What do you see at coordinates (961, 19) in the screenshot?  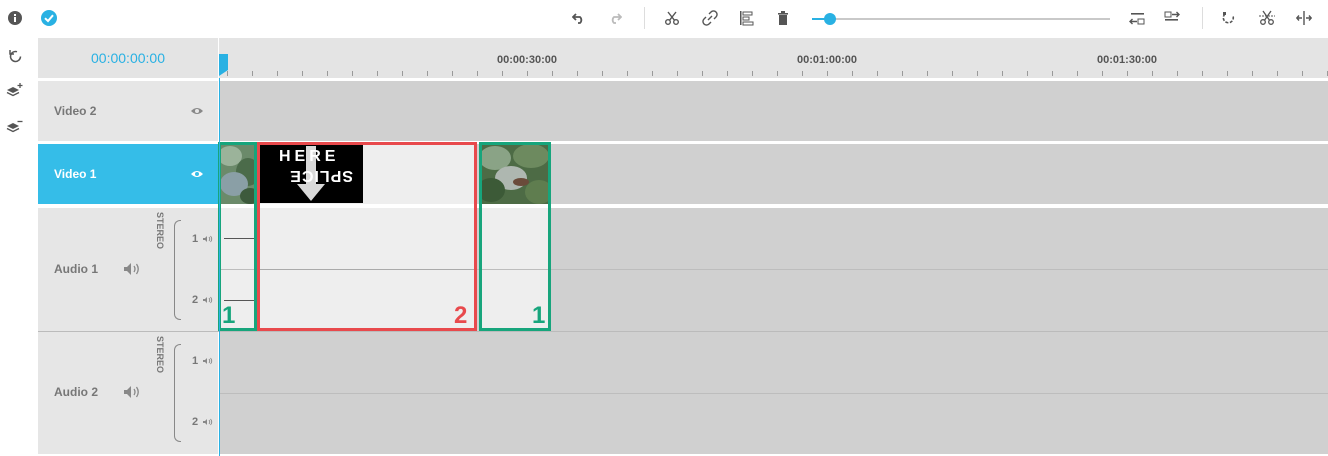 I see `zoom-slider` at bounding box center [961, 19].